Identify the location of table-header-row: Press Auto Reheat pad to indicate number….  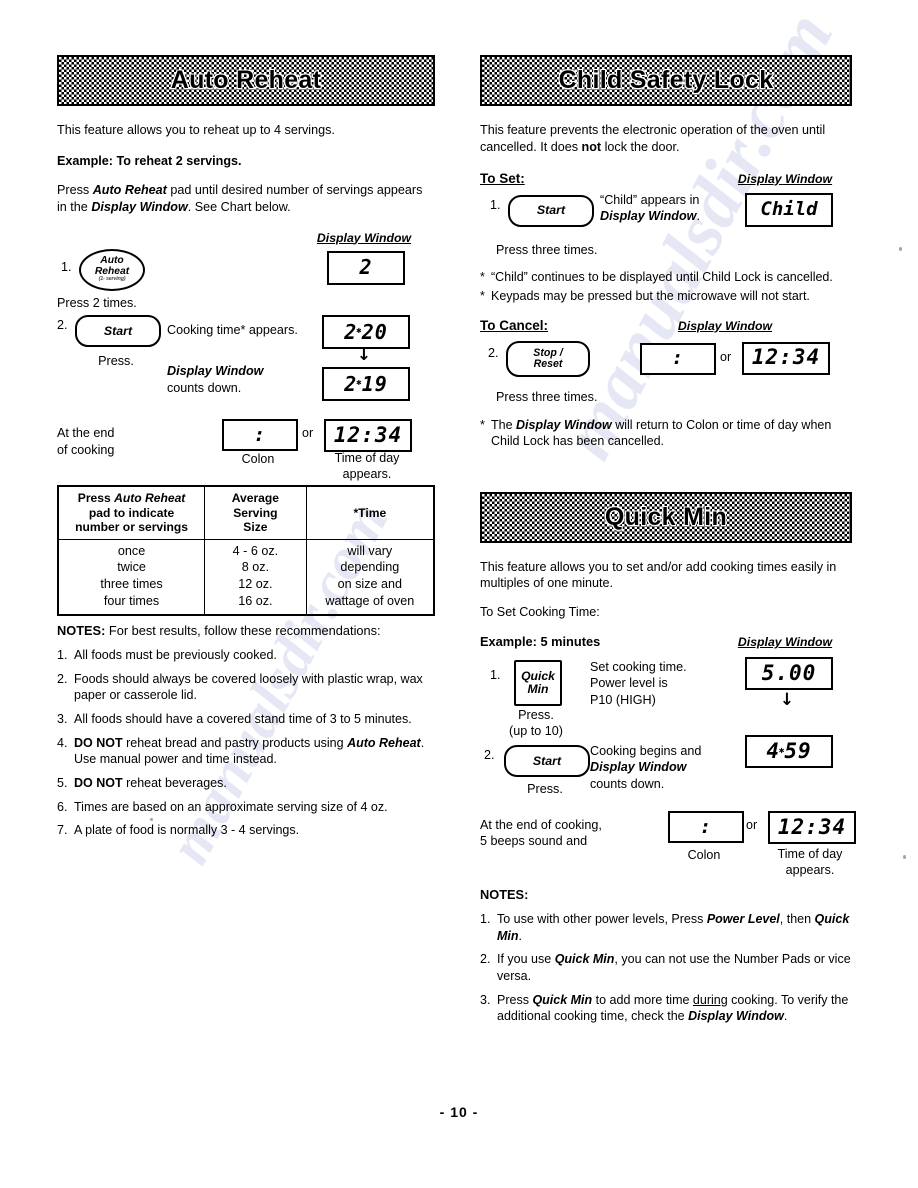
(246, 512).